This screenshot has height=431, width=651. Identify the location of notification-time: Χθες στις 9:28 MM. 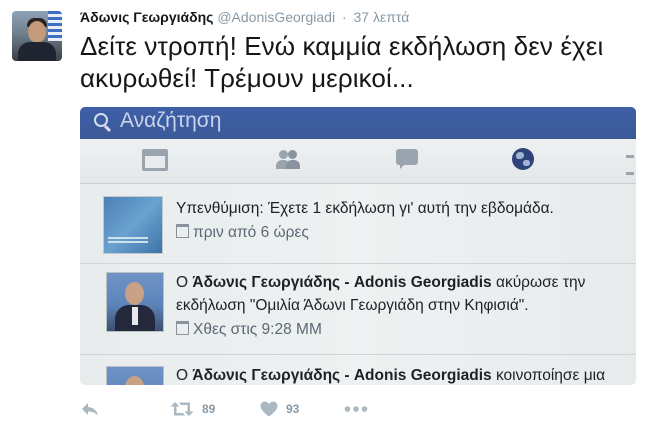
(249, 330).